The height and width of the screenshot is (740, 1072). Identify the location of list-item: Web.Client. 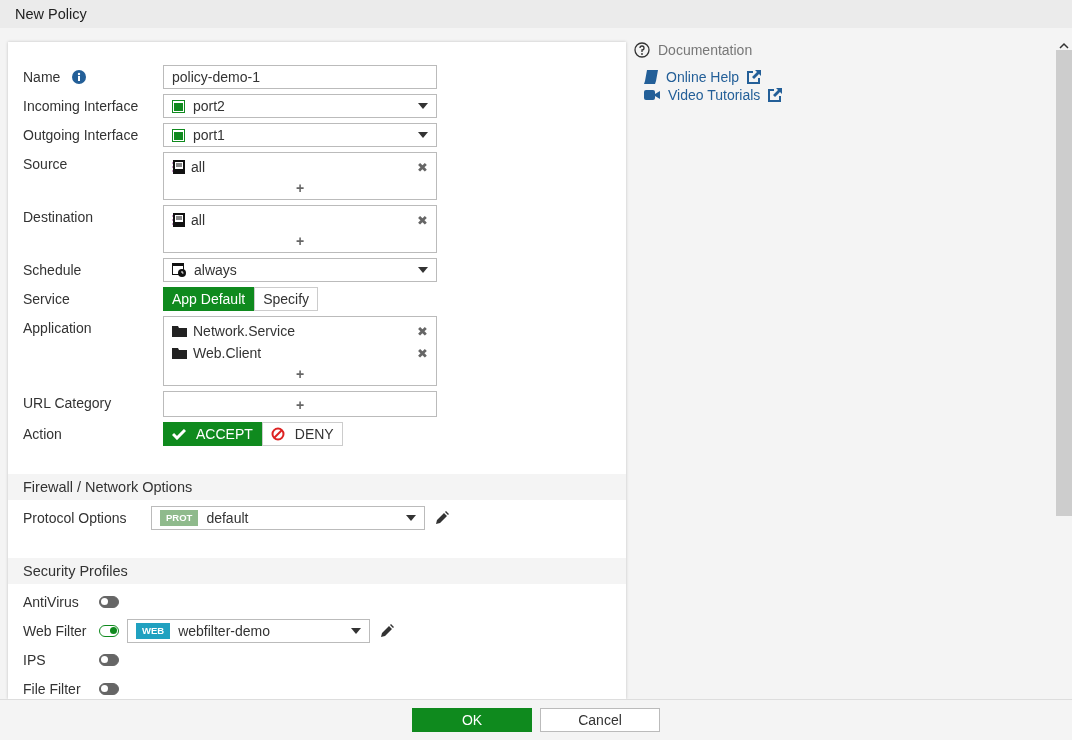
(227, 353).